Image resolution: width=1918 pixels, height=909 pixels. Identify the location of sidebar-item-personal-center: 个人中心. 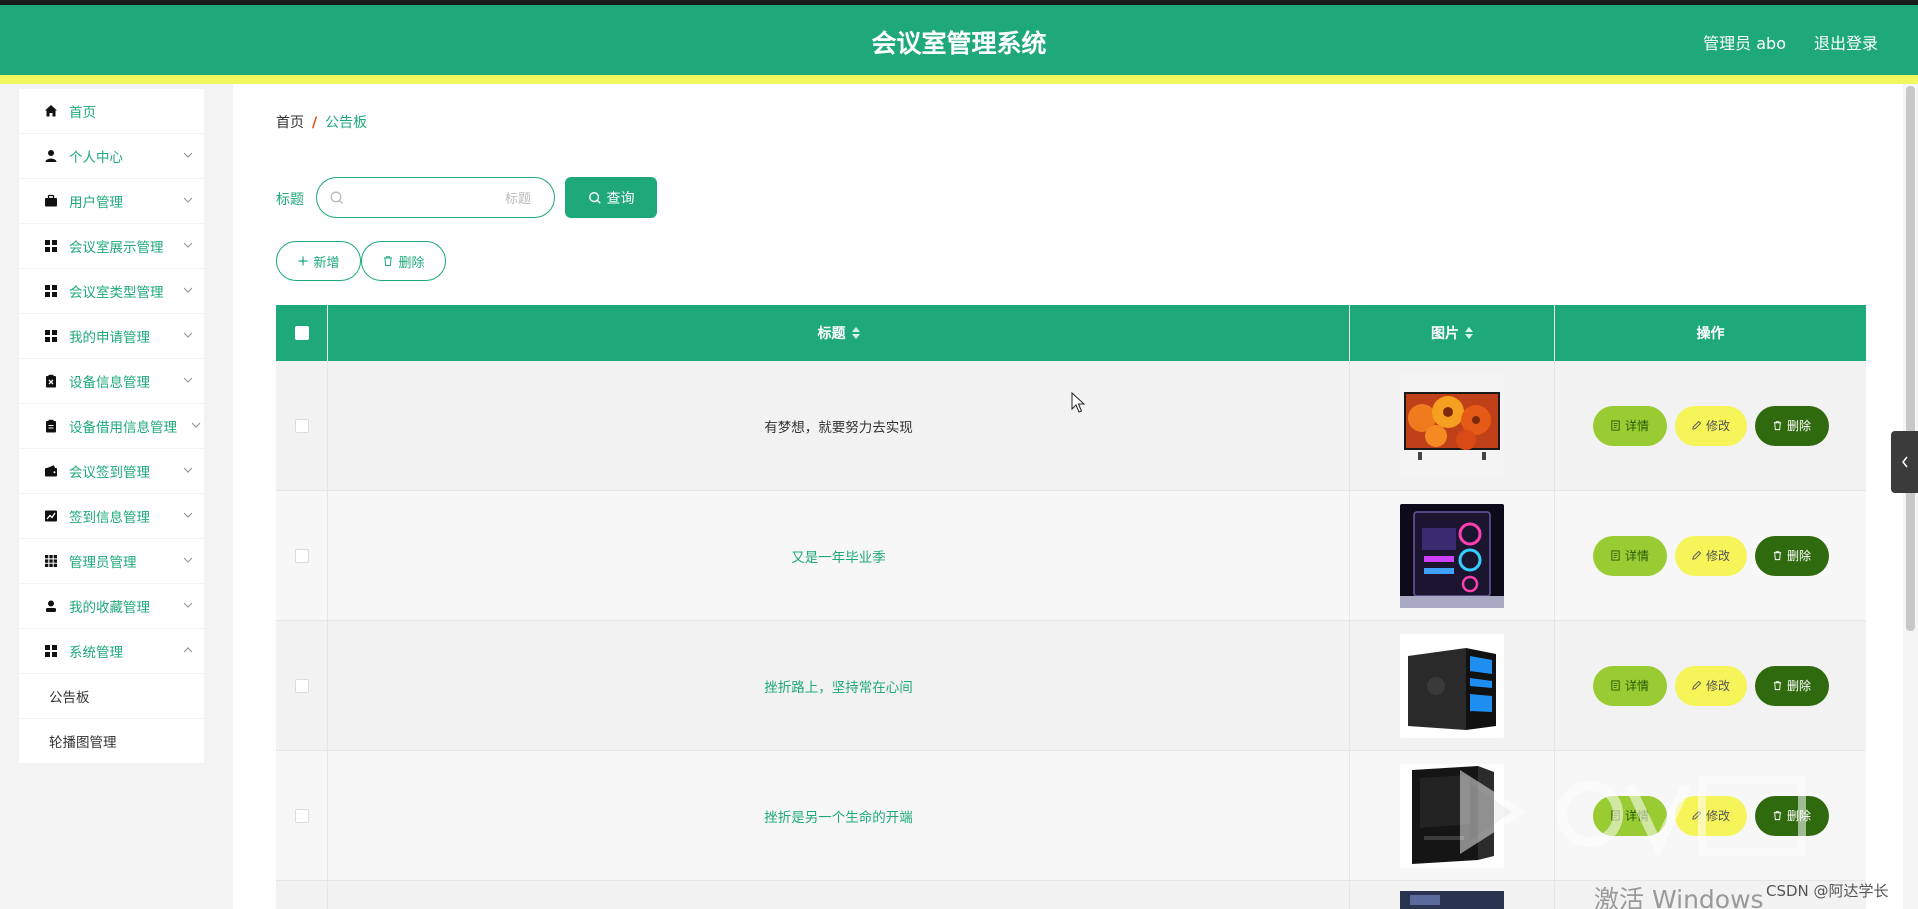
(111, 156).